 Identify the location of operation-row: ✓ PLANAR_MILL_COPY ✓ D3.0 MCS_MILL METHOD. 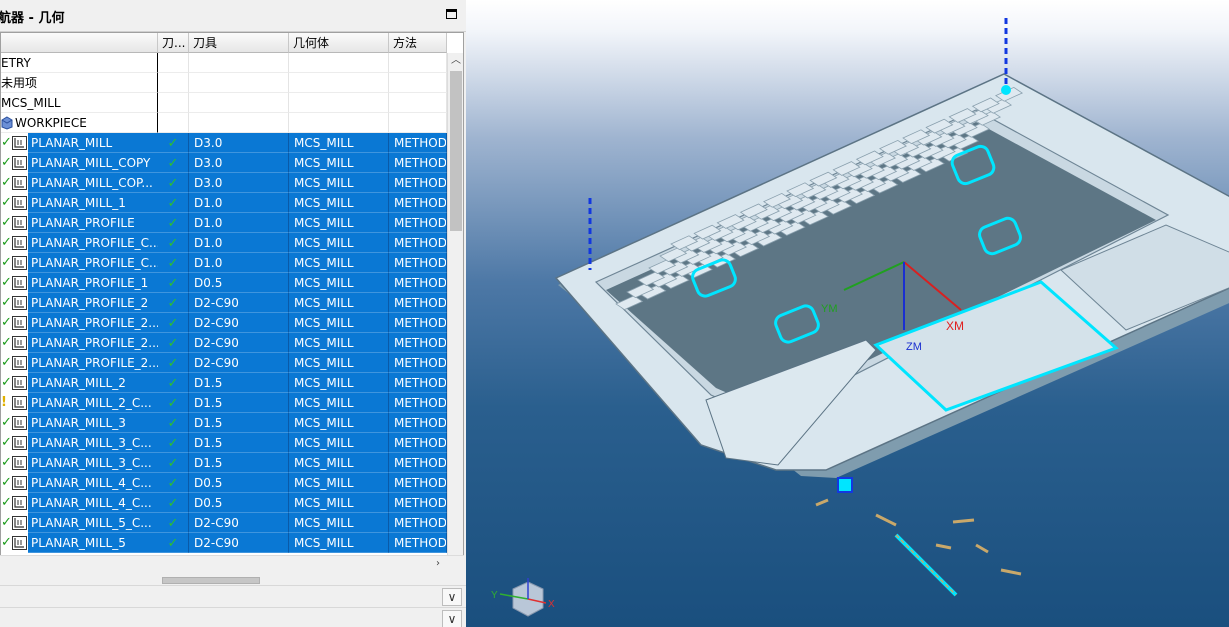
(224, 163).